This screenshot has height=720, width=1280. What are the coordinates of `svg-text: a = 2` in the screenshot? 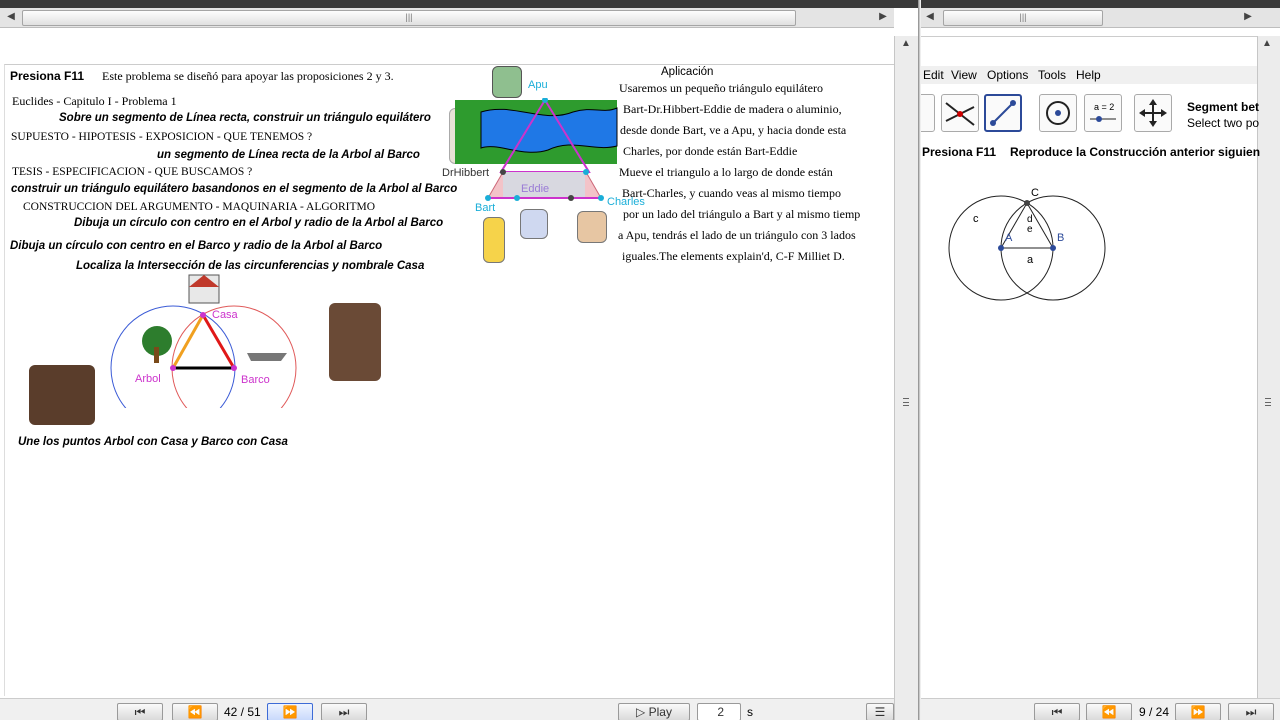 It's located at (1104, 107).